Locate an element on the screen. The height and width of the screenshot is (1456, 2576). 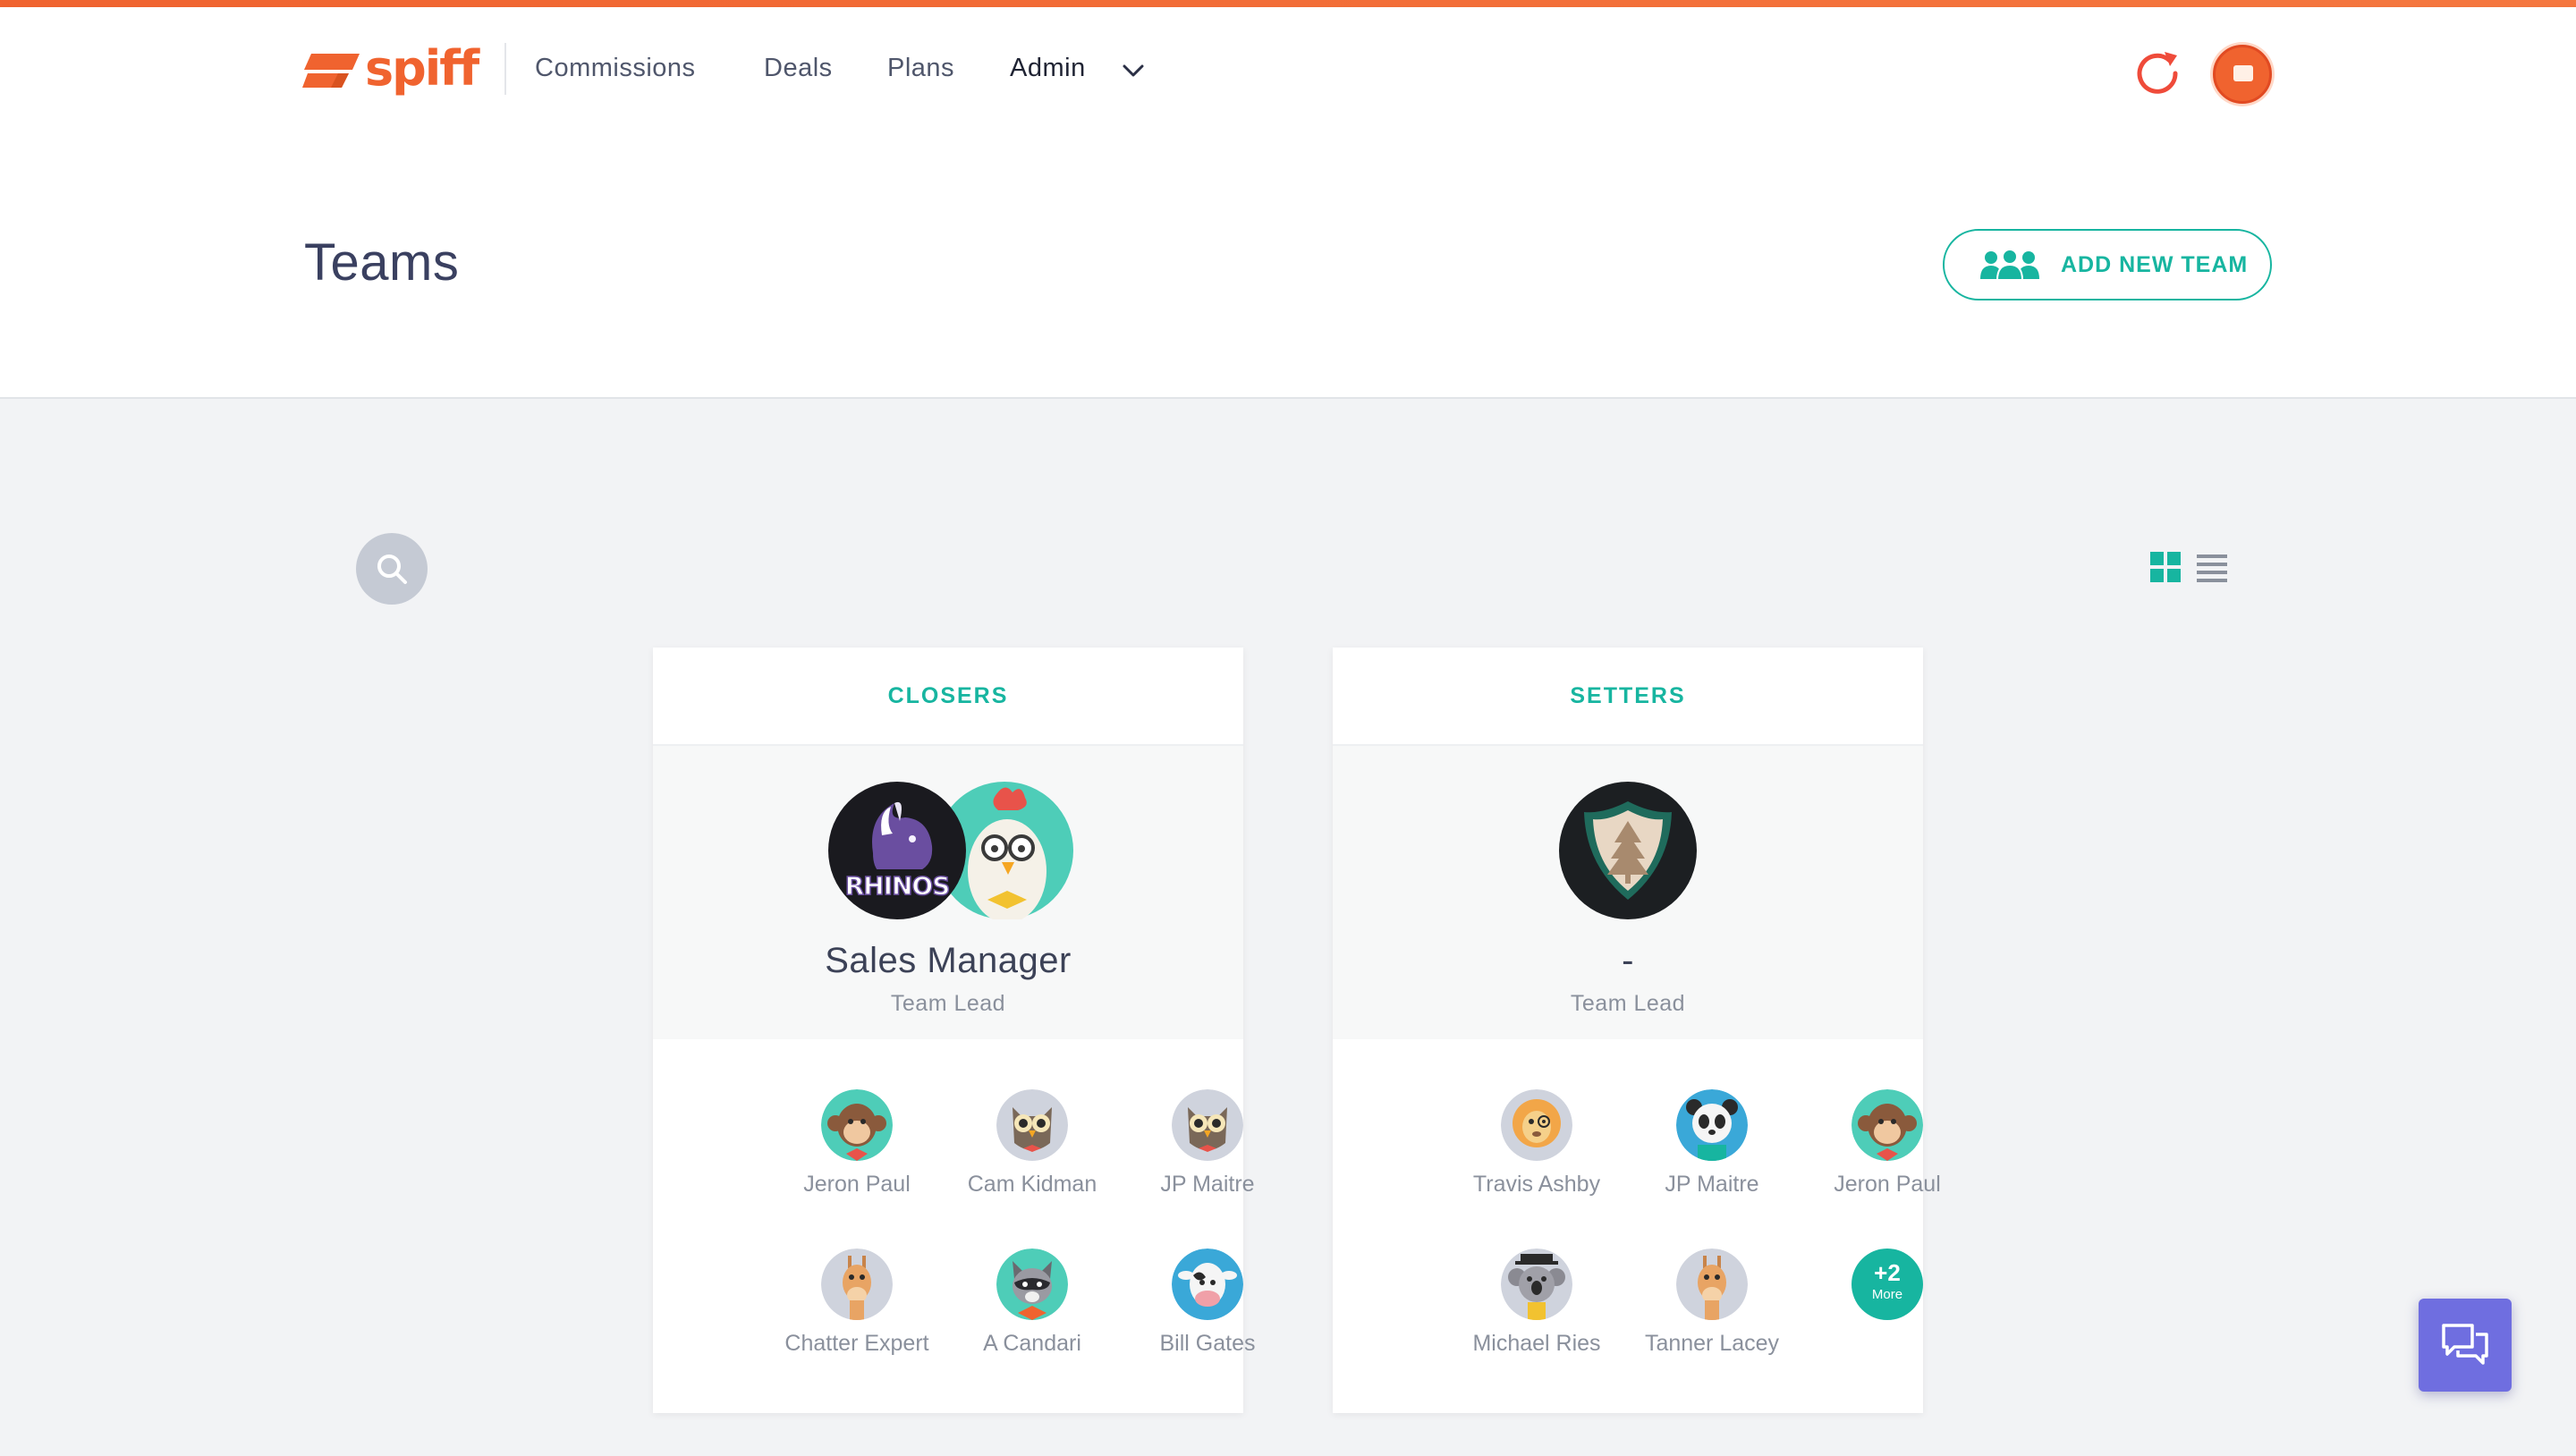
spiff-logo: spiff is located at coordinates (390, 68).